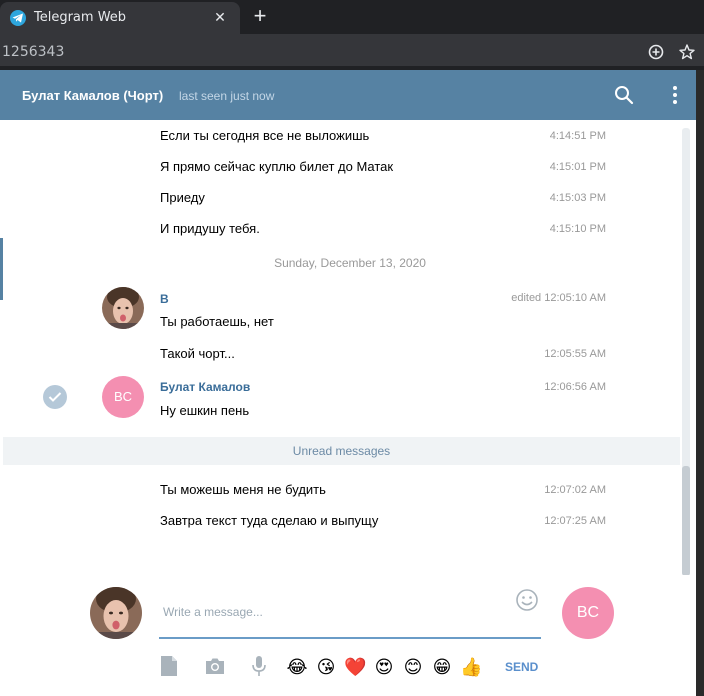 This screenshot has height=696, width=704. I want to click on more-vertical-icon, so click(675, 95).